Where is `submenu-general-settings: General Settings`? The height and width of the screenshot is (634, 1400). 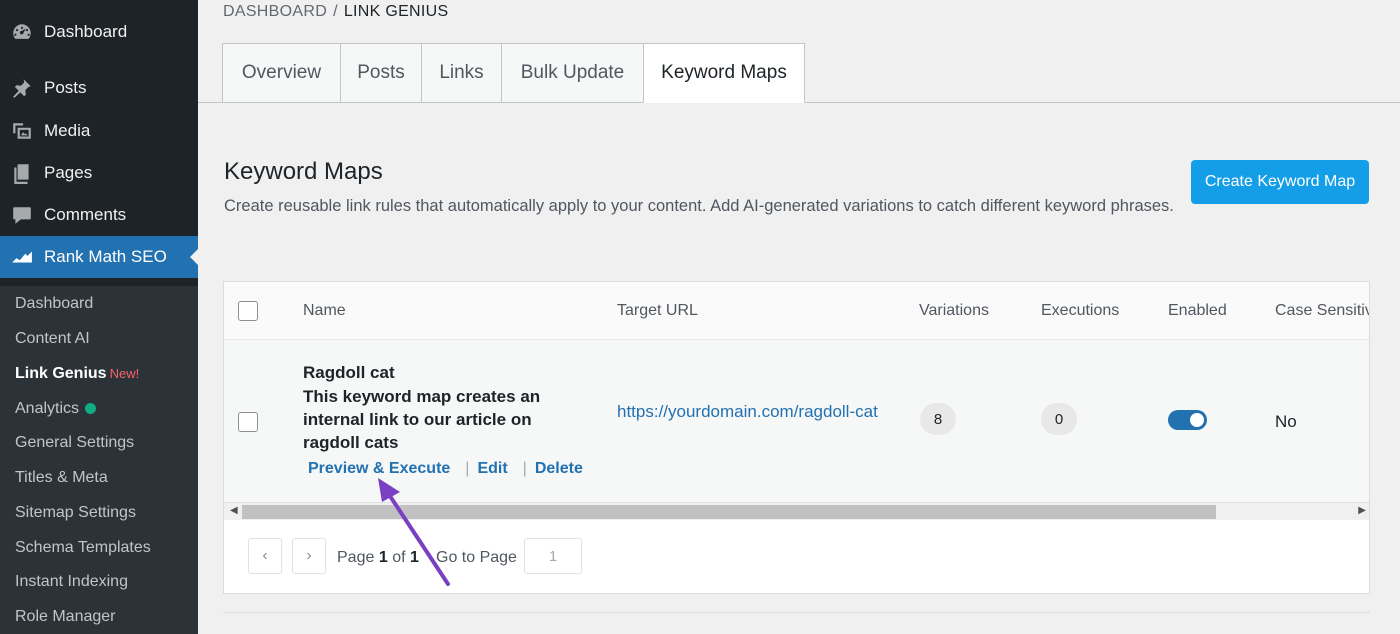 submenu-general-settings: General Settings is located at coordinates (74, 443).